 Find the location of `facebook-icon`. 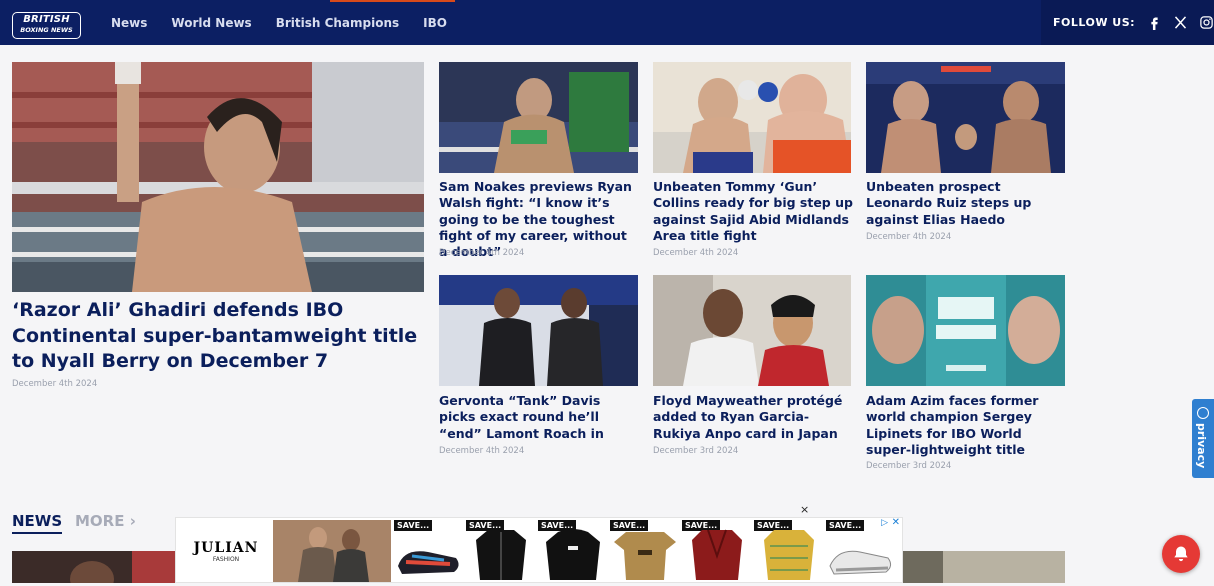

facebook-icon is located at coordinates (1155, 23).